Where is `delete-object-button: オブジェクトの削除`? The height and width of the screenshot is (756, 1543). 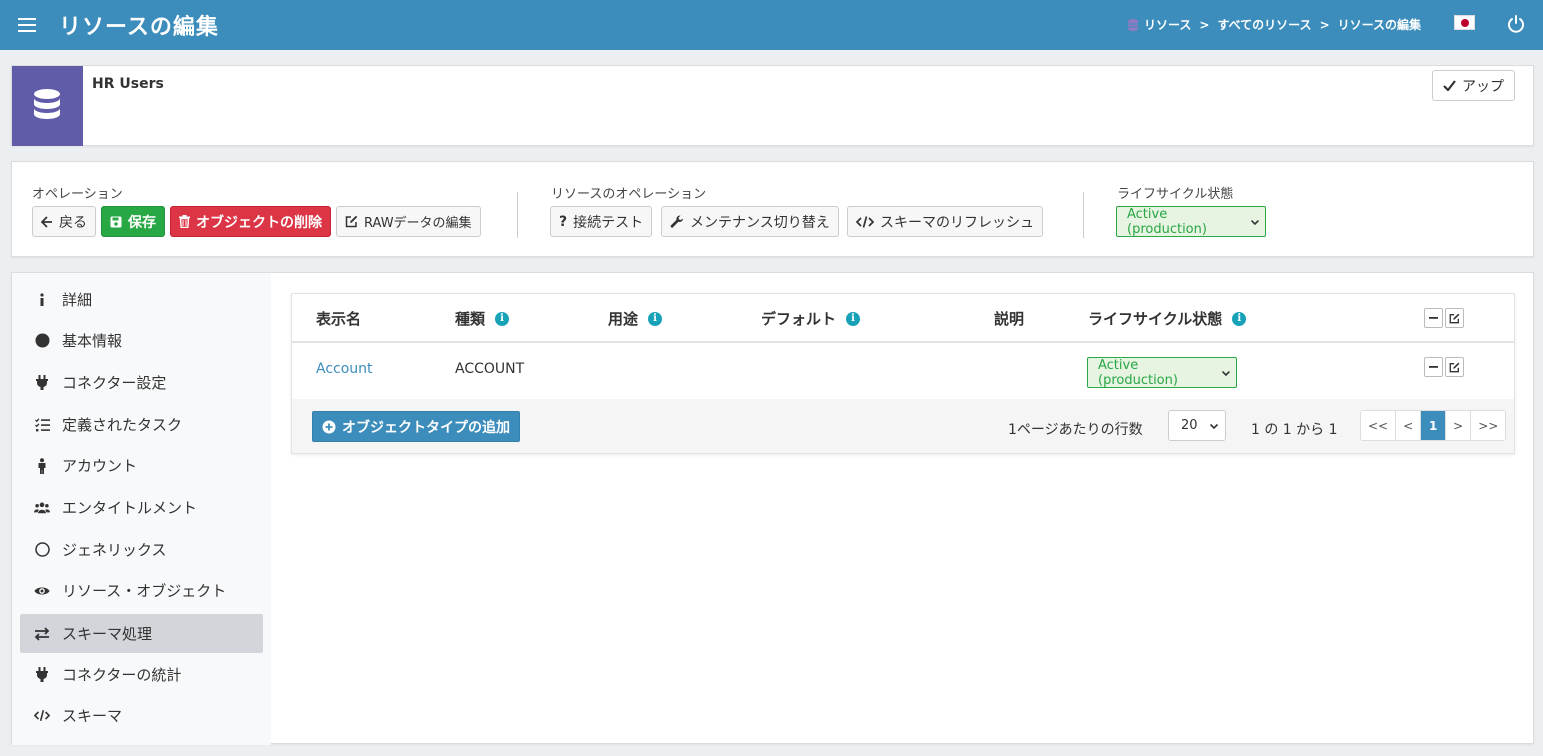 delete-object-button: オブジェクトの削除 is located at coordinates (250, 221).